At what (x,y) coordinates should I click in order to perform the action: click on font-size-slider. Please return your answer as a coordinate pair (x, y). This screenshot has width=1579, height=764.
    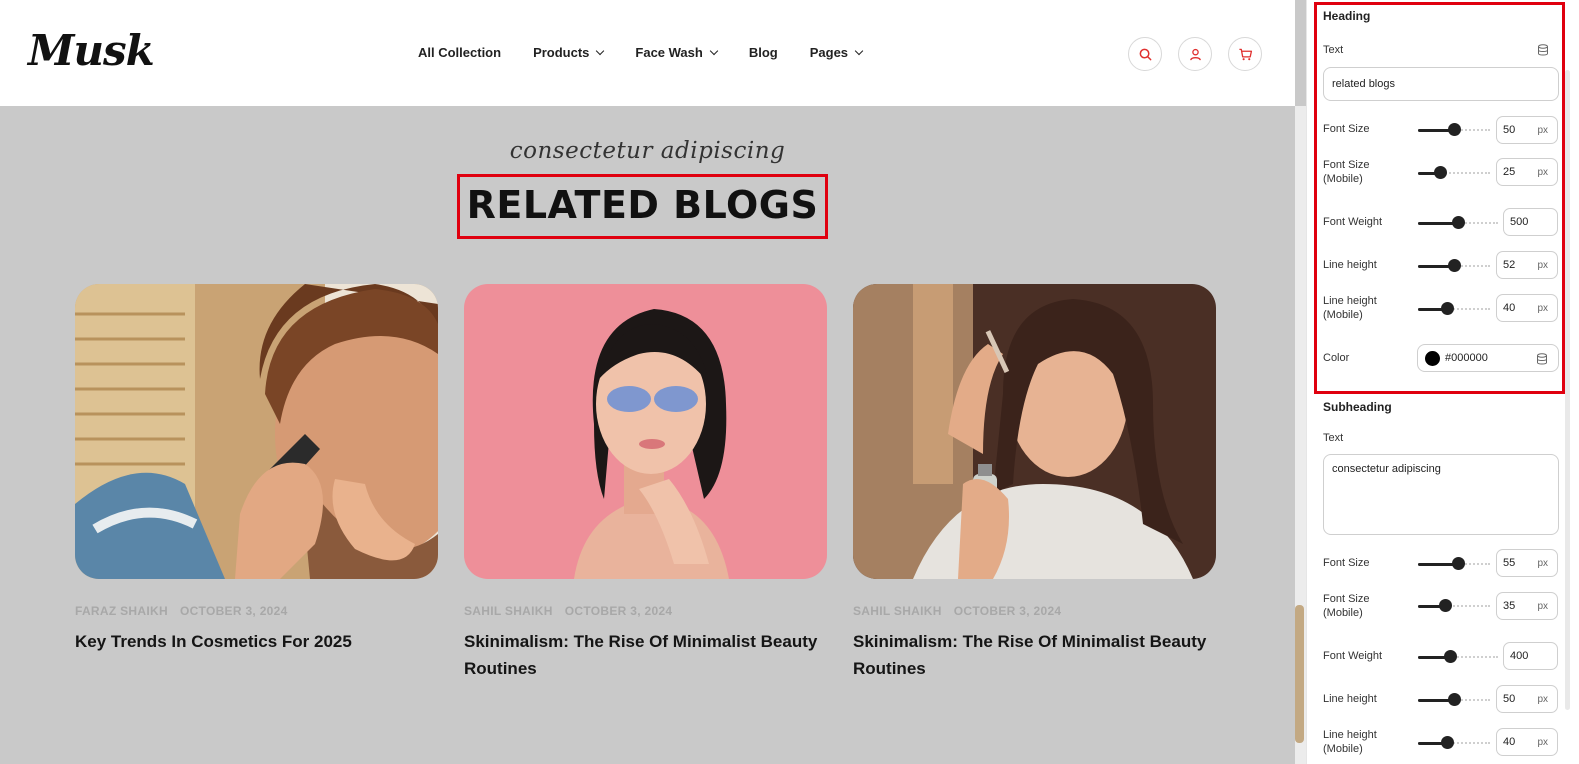
    Looking at the image, I should click on (1454, 130).